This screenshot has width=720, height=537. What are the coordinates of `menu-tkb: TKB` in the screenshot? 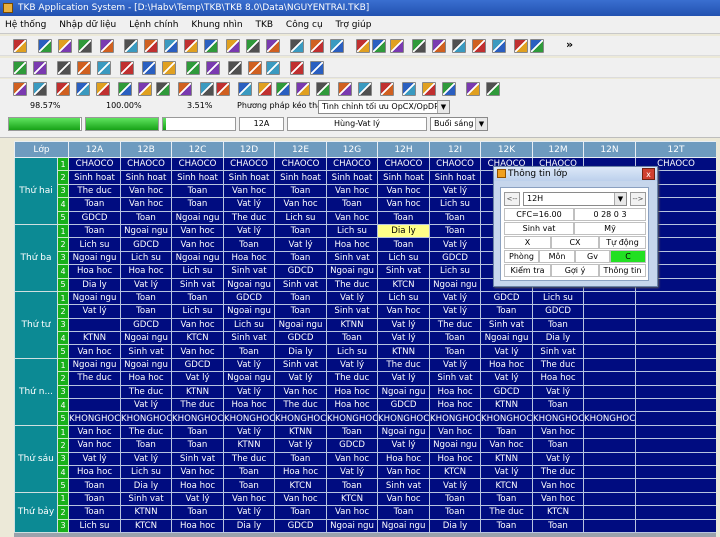 It's located at (264, 25).